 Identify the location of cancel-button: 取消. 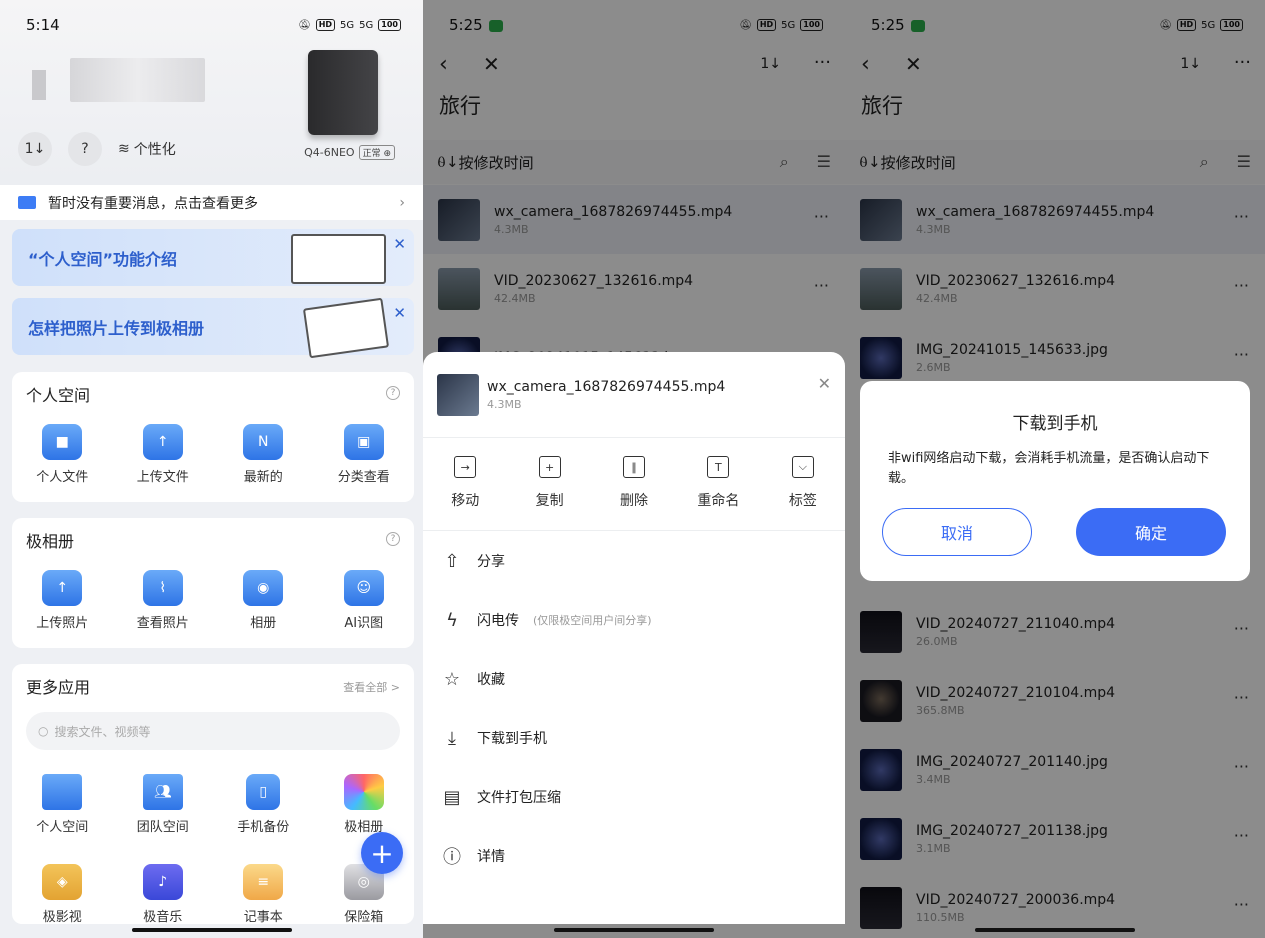
(957, 532).